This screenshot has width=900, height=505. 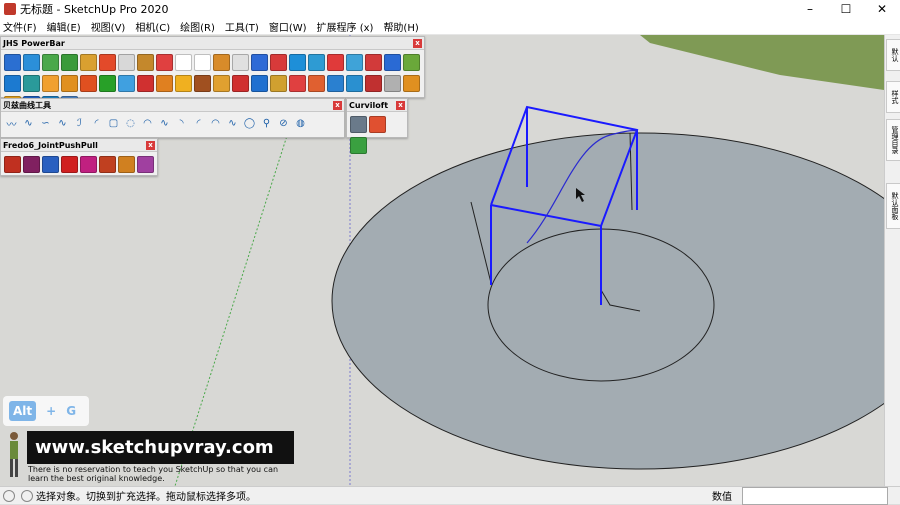 What do you see at coordinates (12, 83) in the screenshot?
I see `jhs-tool-23-icon` at bounding box center [12, 83].